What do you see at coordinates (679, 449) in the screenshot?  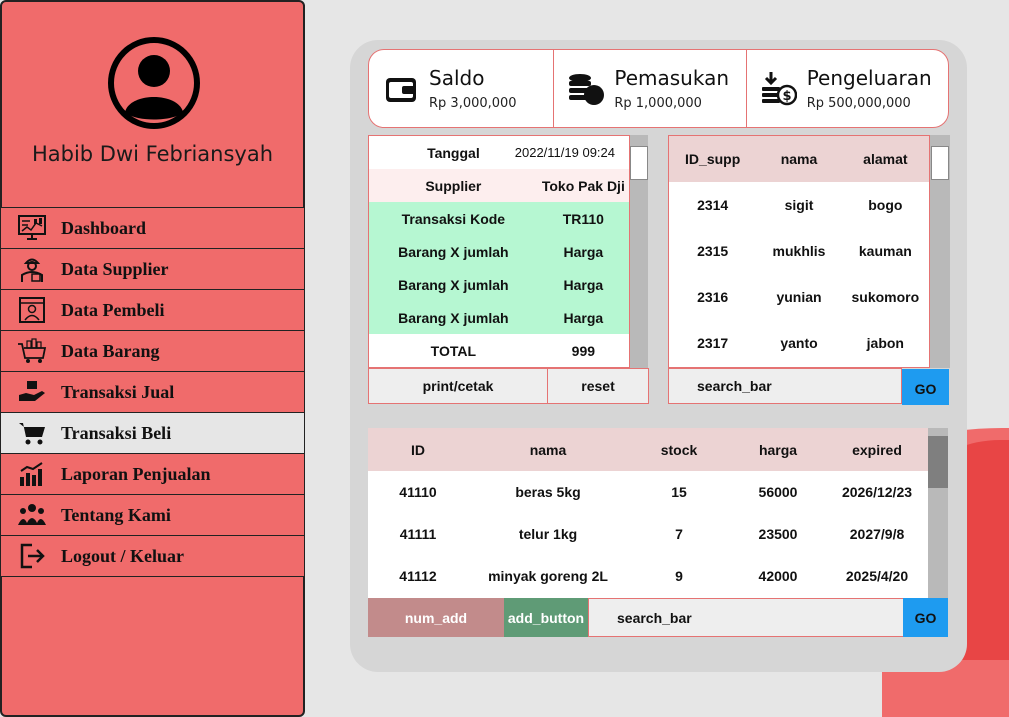 I see `column-header: stock` at bounding box center [679, 449].